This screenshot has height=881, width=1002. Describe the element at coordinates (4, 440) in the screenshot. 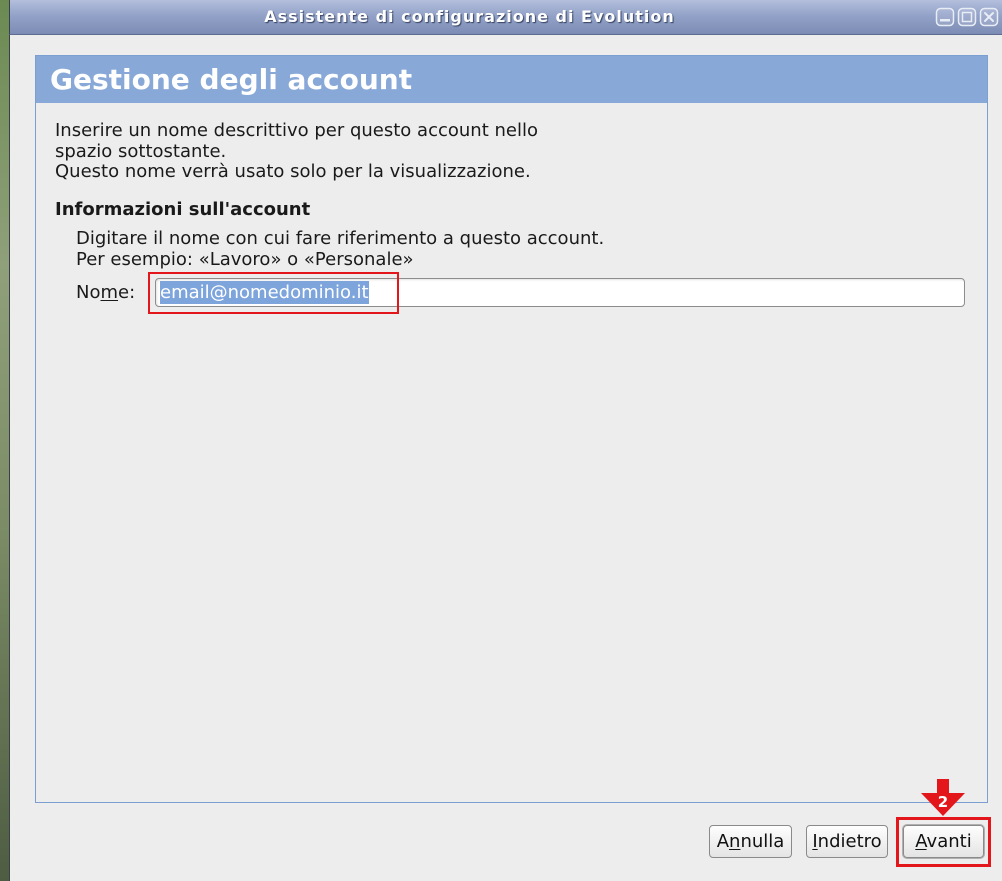

I see `desktop-background` at that location.